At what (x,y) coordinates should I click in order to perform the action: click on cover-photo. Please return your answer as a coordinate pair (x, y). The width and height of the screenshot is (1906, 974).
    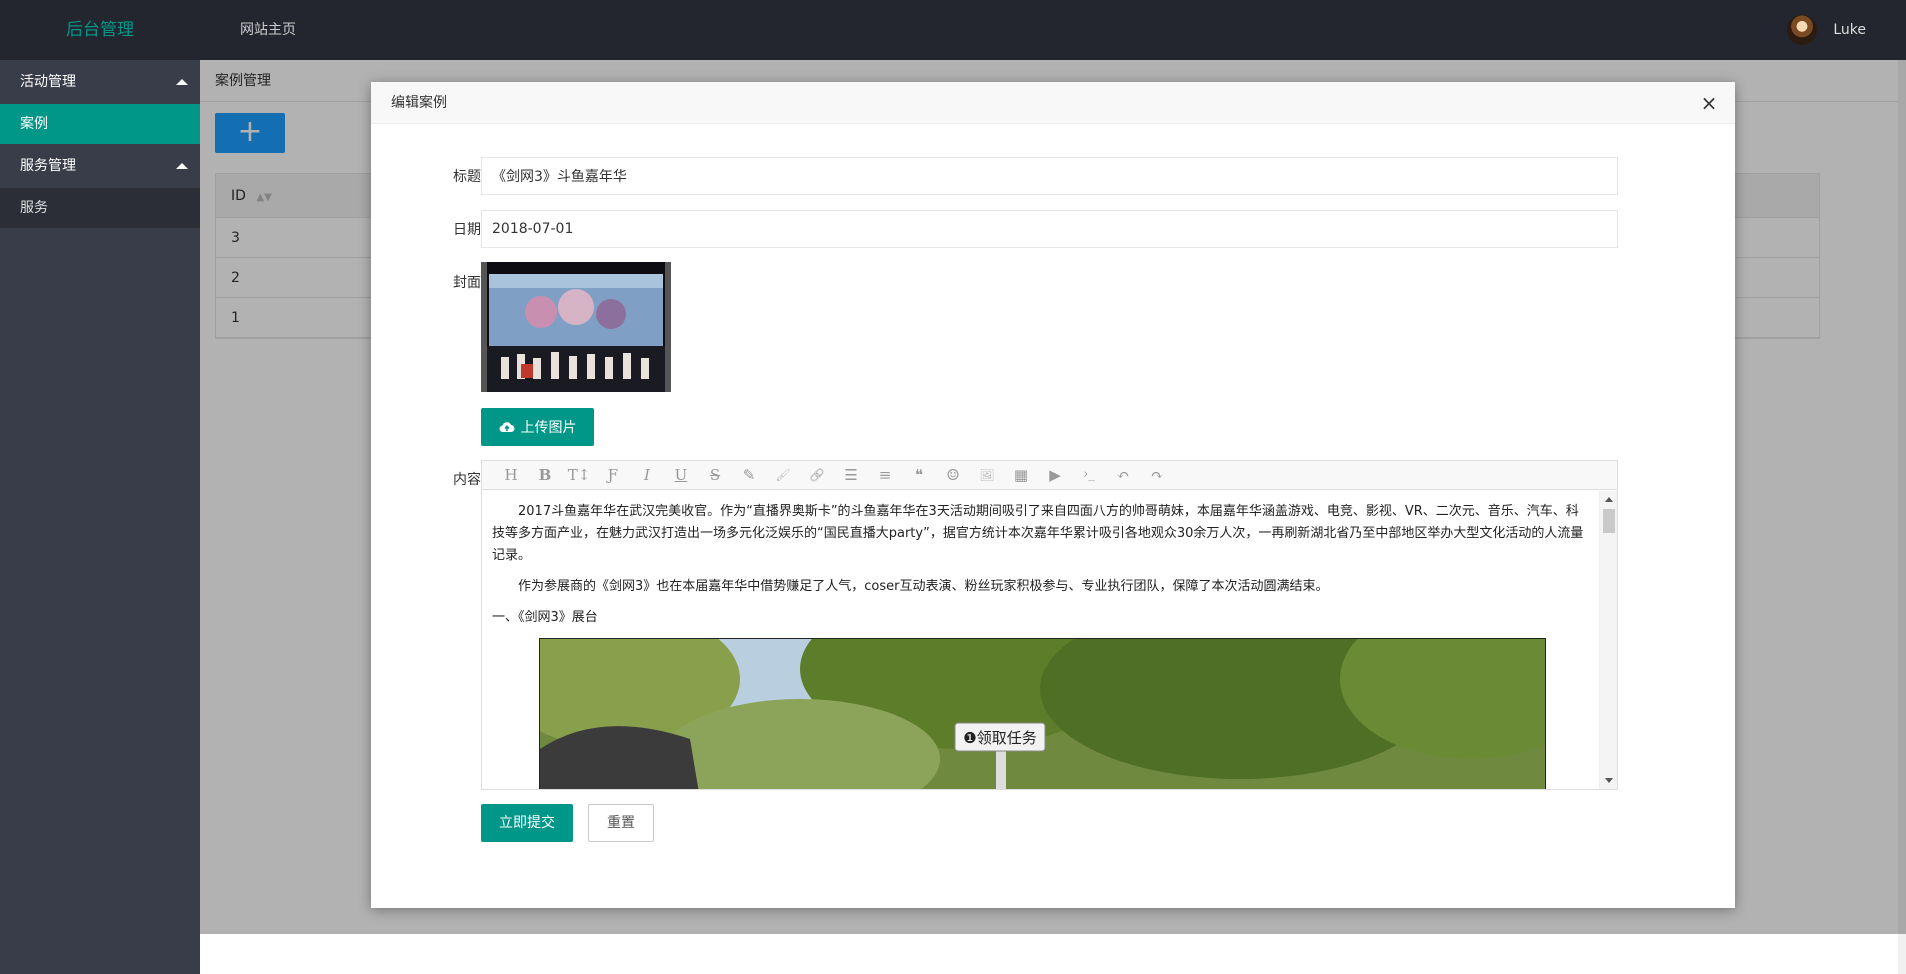
    Looking at the image, I should click on (576, 327).